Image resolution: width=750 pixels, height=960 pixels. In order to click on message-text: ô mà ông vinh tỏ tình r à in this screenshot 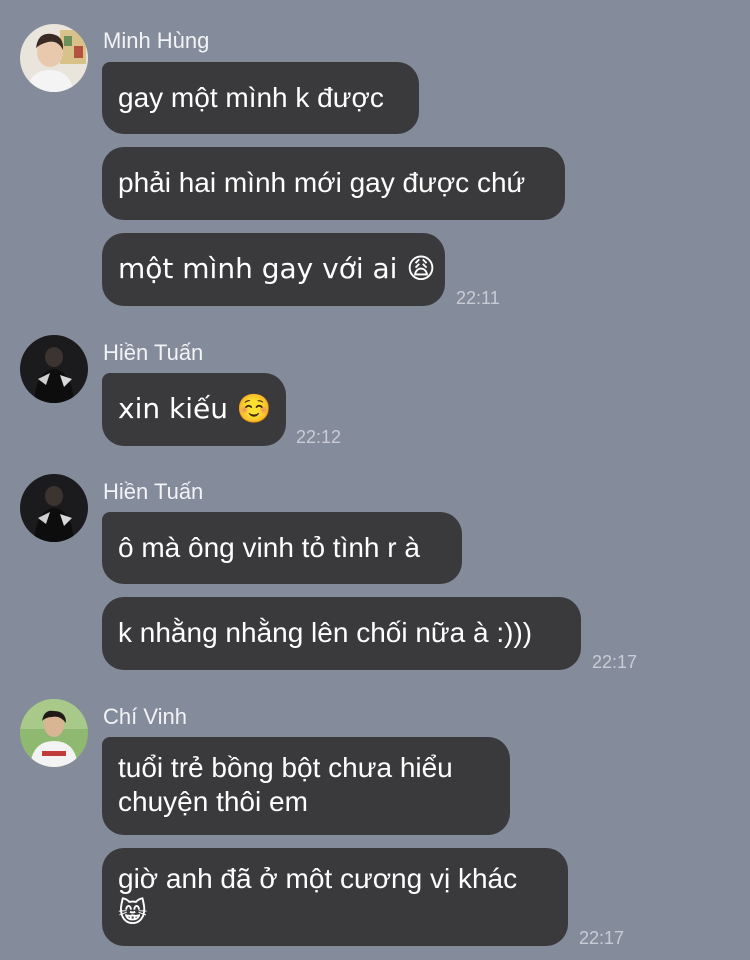, I will do `click(269, 547)`.